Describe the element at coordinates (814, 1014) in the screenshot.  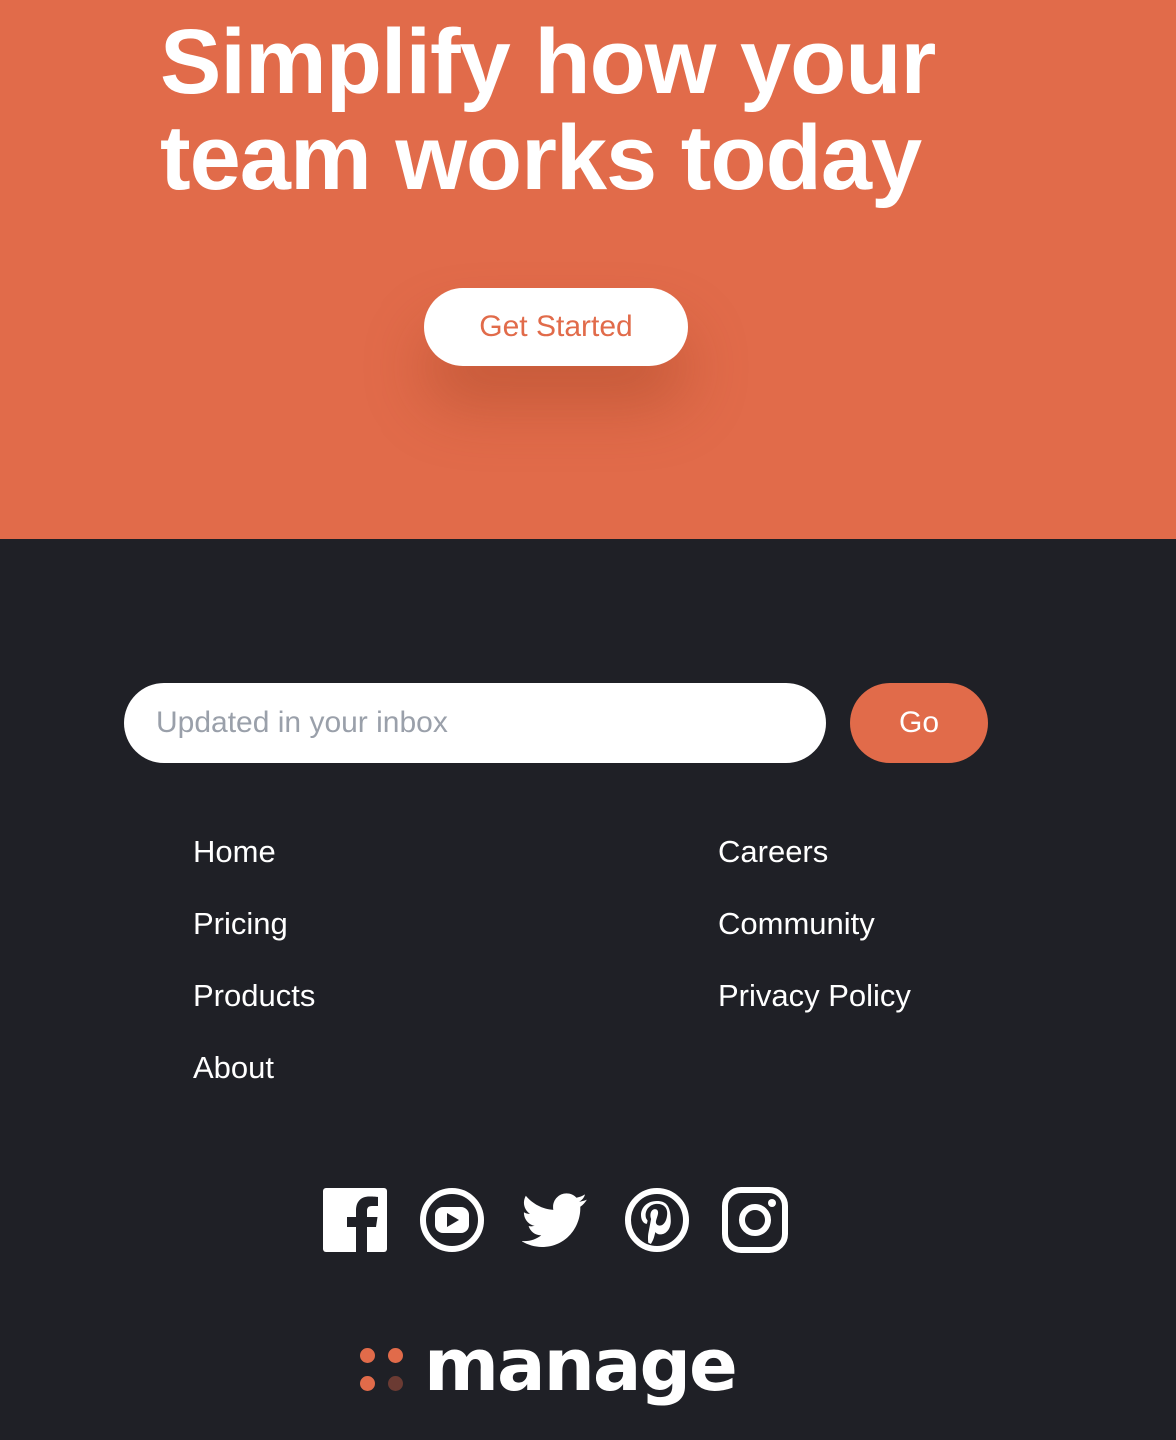
I see `footer-link-privacy-policy: Privacy Policy` at that location.